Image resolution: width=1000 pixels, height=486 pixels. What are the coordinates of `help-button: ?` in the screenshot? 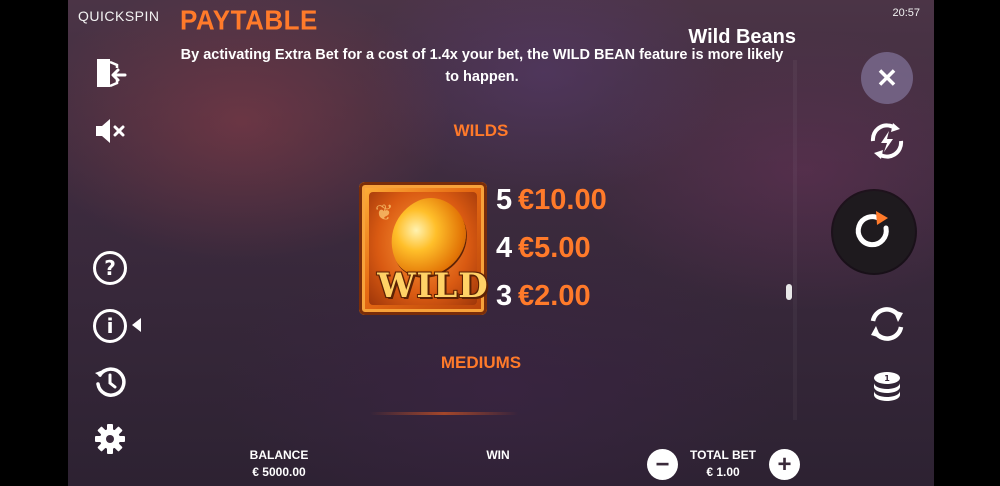 It's located at (110, 268).